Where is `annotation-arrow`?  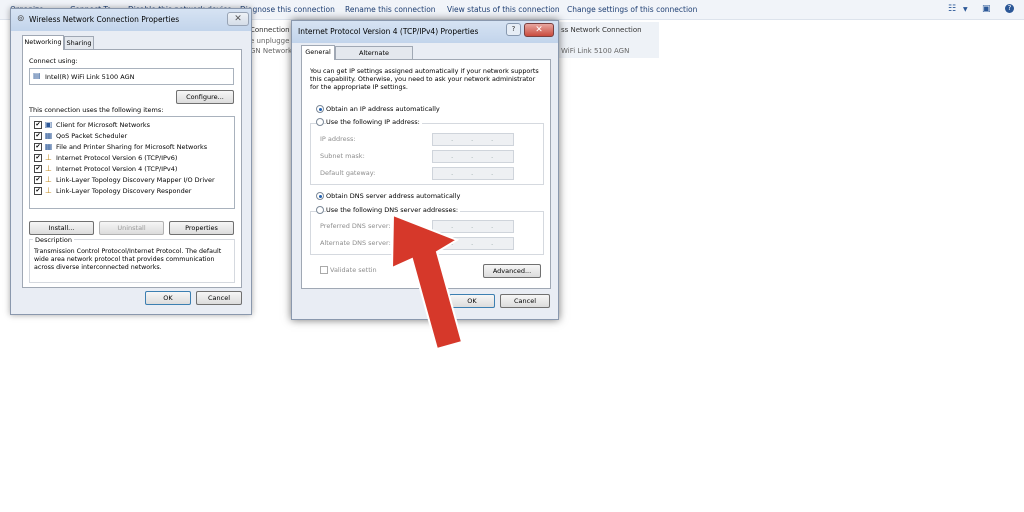
annotation-arrow is located at coordinates (427, 282).